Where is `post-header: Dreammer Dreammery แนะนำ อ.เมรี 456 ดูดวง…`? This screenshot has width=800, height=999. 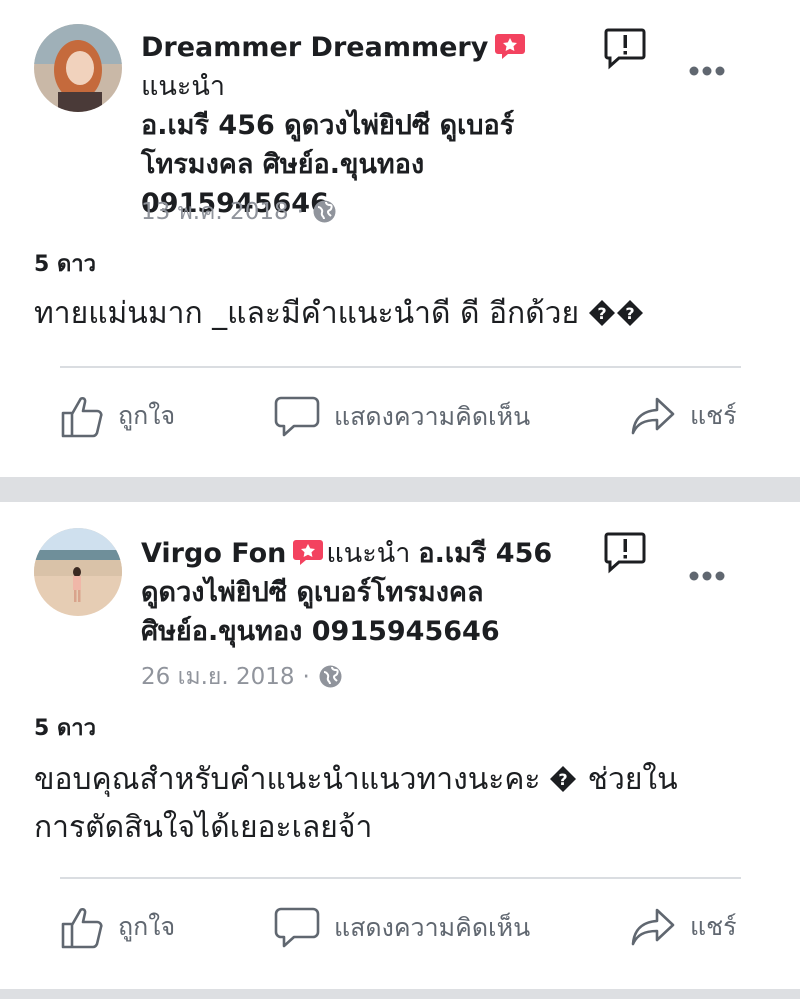 post-header: Dreammer Dreammery แนะนำ อ.เมรี 456 ดูดวง… is located at coordinates (356, 125).